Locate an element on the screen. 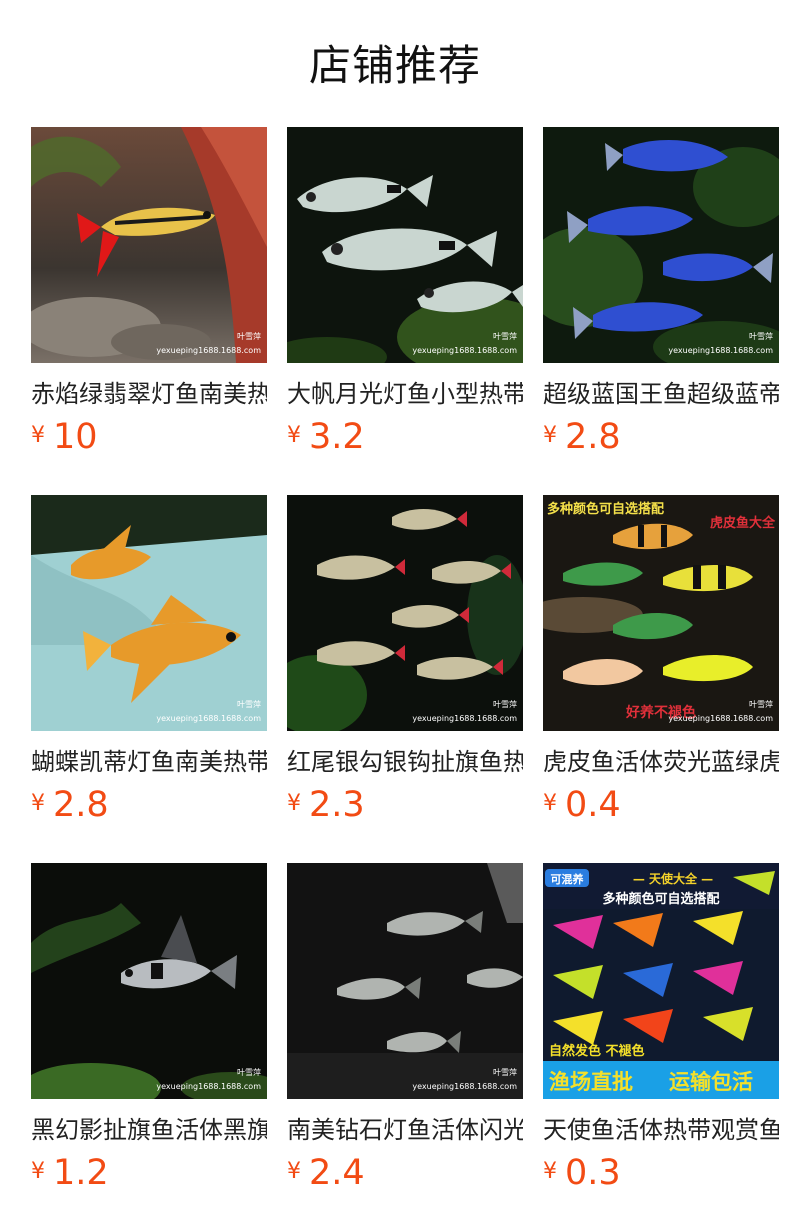  silver-tetra-school-icon: 叶雪萍 yexueping1688.1688.com is located at coordinates (405, 245).